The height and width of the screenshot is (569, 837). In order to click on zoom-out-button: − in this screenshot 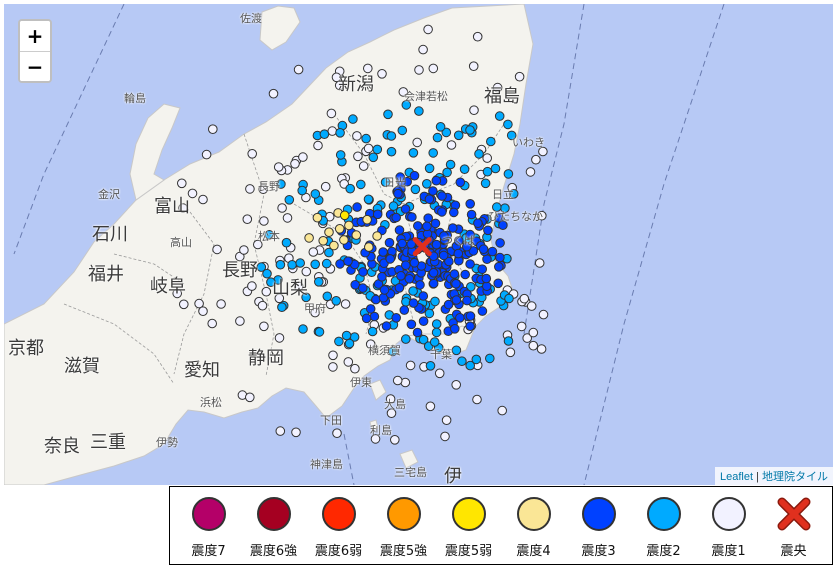, I will do `click(35, 66)`.